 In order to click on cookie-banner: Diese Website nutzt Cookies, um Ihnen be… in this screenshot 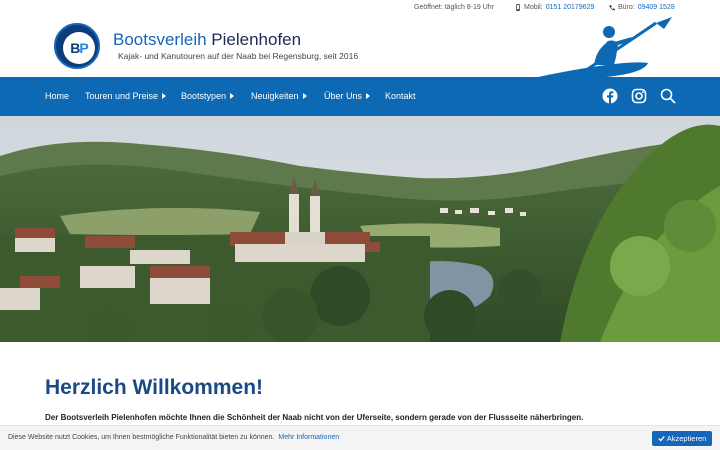, I will do `click(360, 437)`.